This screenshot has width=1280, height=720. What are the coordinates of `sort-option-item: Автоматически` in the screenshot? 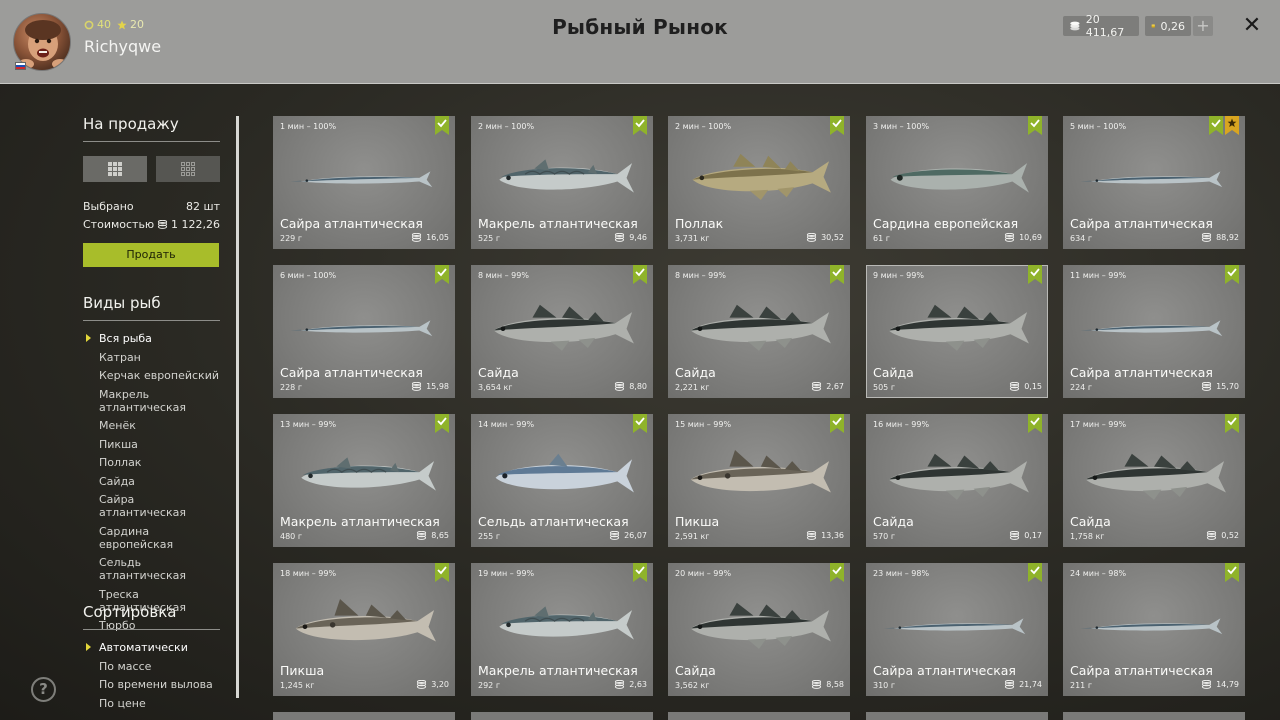 It's located at (153, 647).